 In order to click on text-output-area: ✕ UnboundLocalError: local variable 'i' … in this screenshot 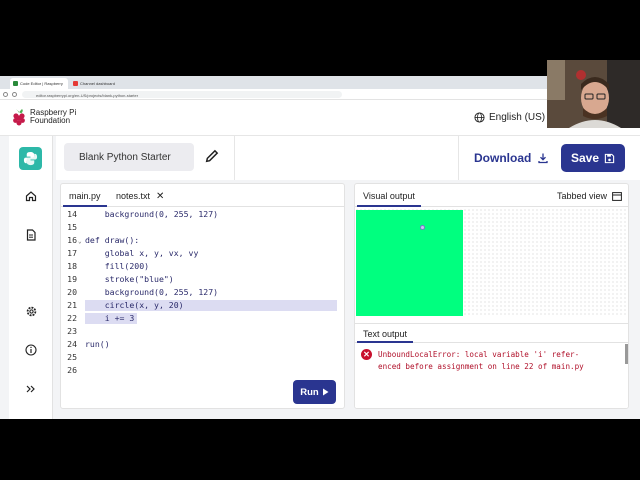, I will do `click(491, 376)`.